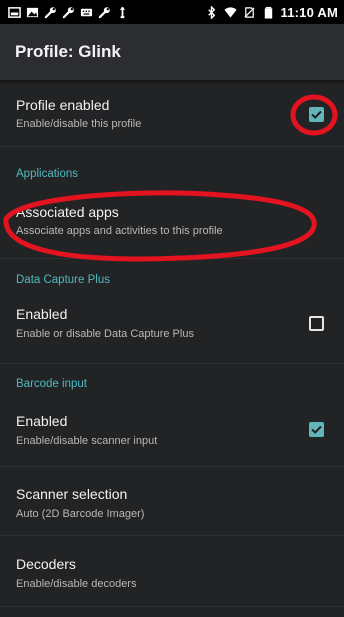 Image resolution: width=344 pixels, height=617 pixels. I want to click on pref-summary: Enable/disable decoders, so click(76, 584).